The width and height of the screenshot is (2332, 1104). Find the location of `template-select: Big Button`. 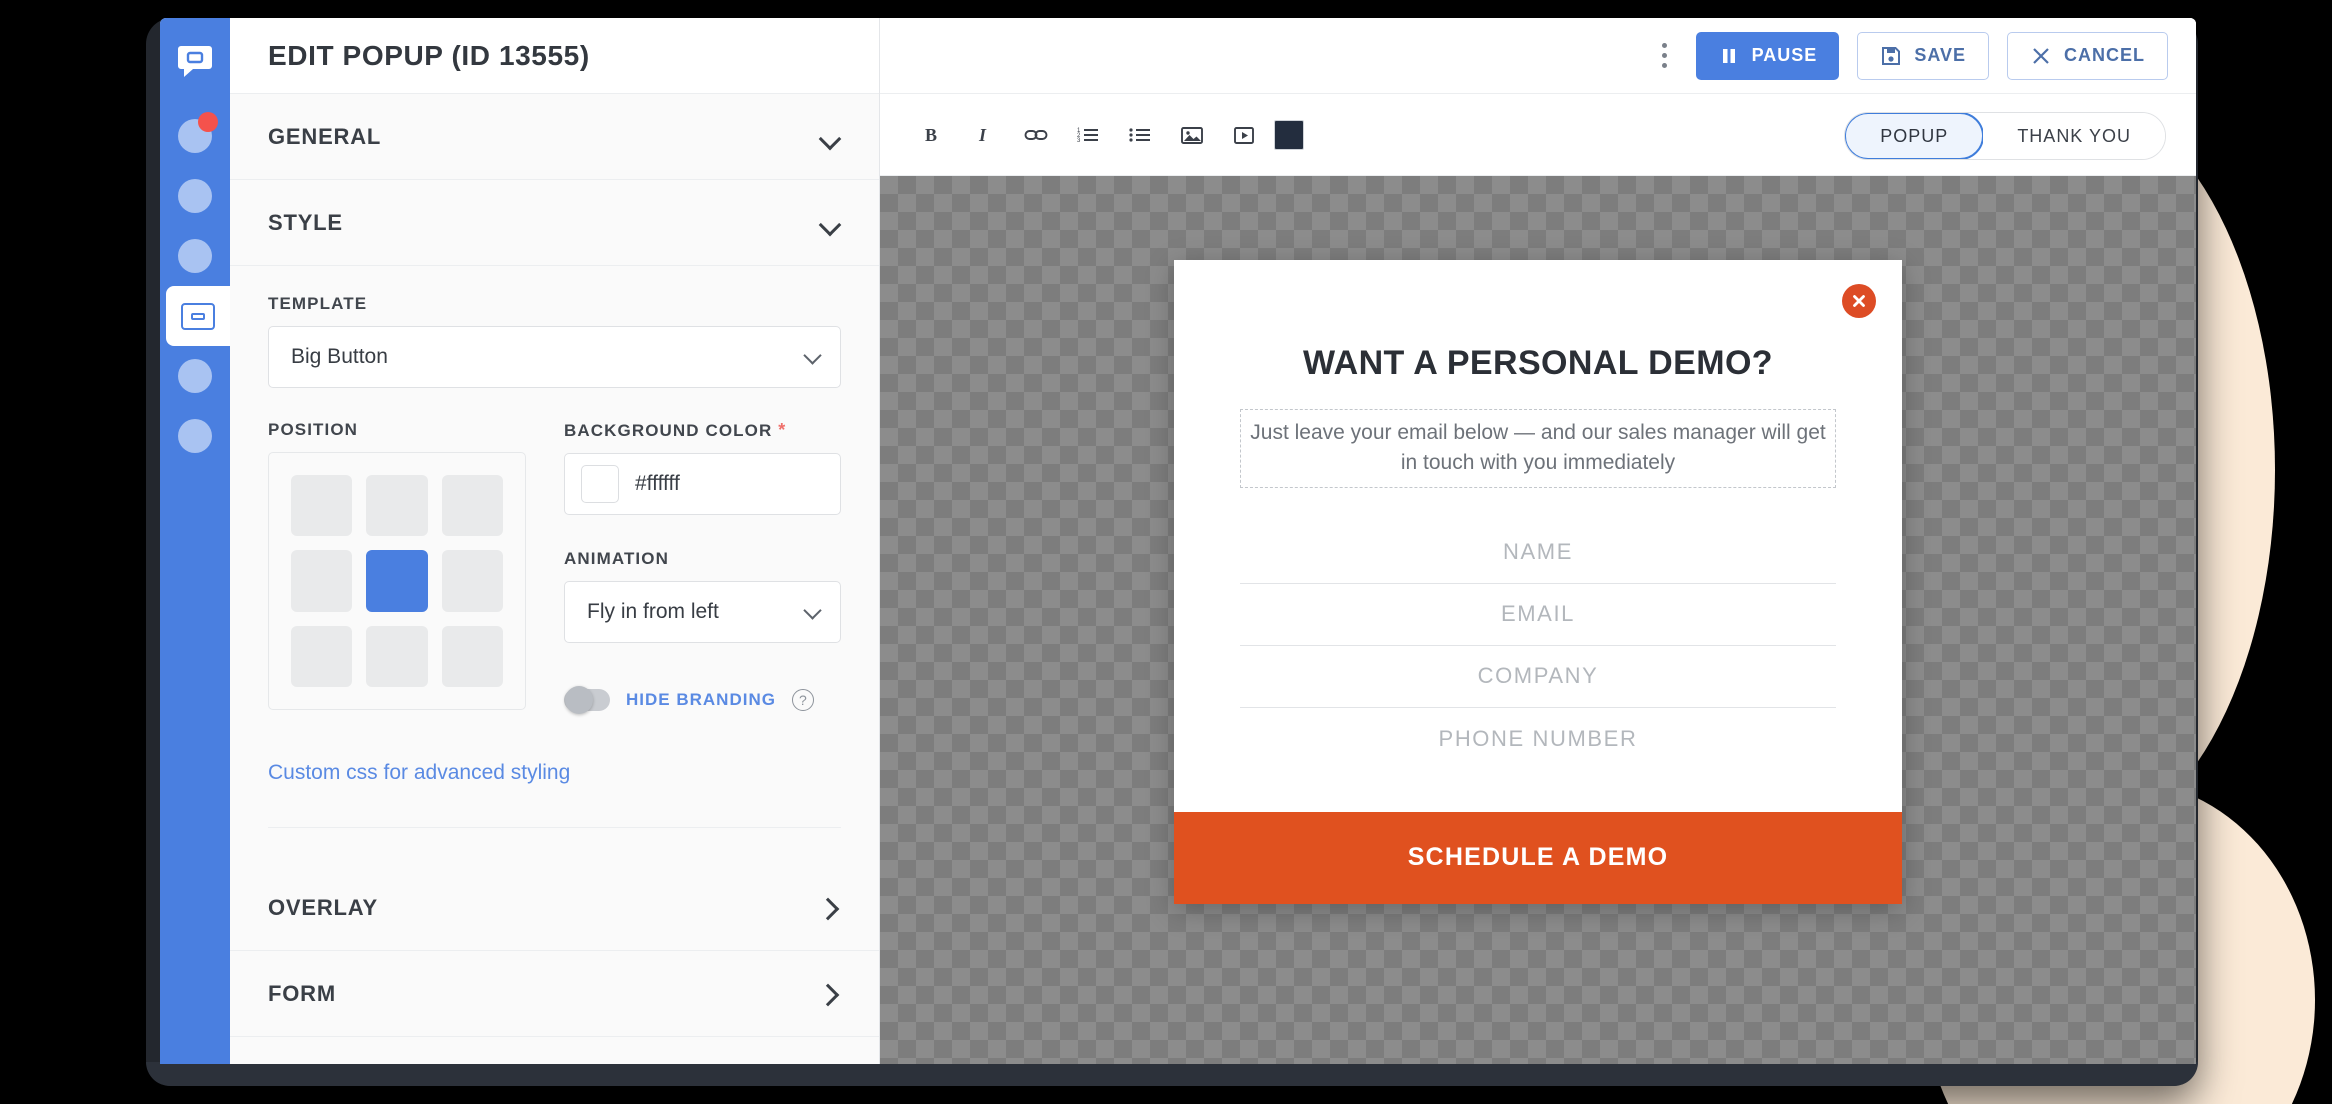

template-select: Big Button is located at coordinates (554, 357).